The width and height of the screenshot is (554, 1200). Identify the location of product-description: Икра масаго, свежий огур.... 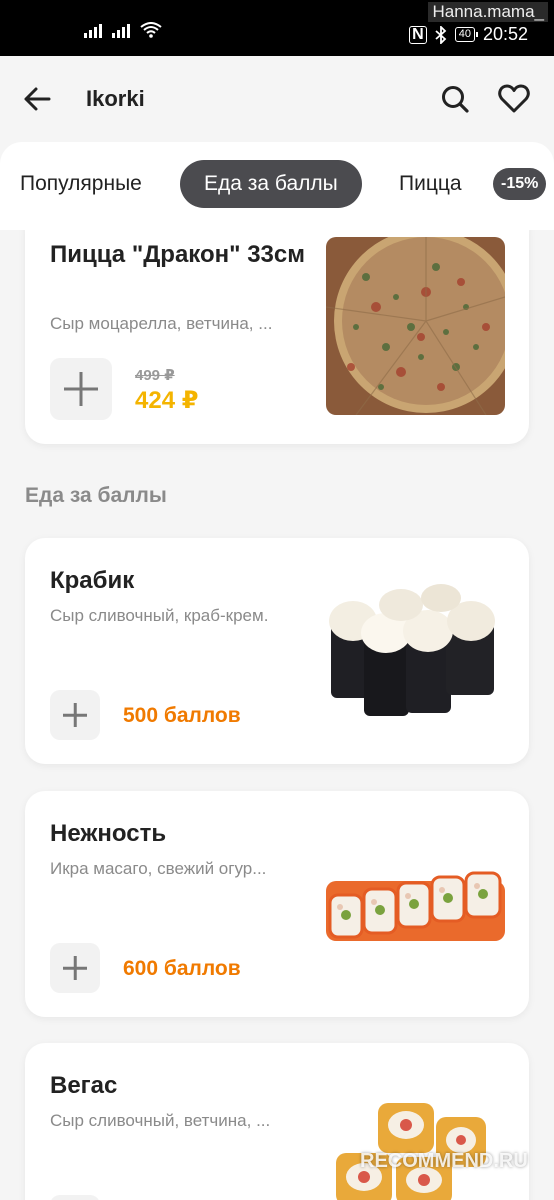
(158, 868).